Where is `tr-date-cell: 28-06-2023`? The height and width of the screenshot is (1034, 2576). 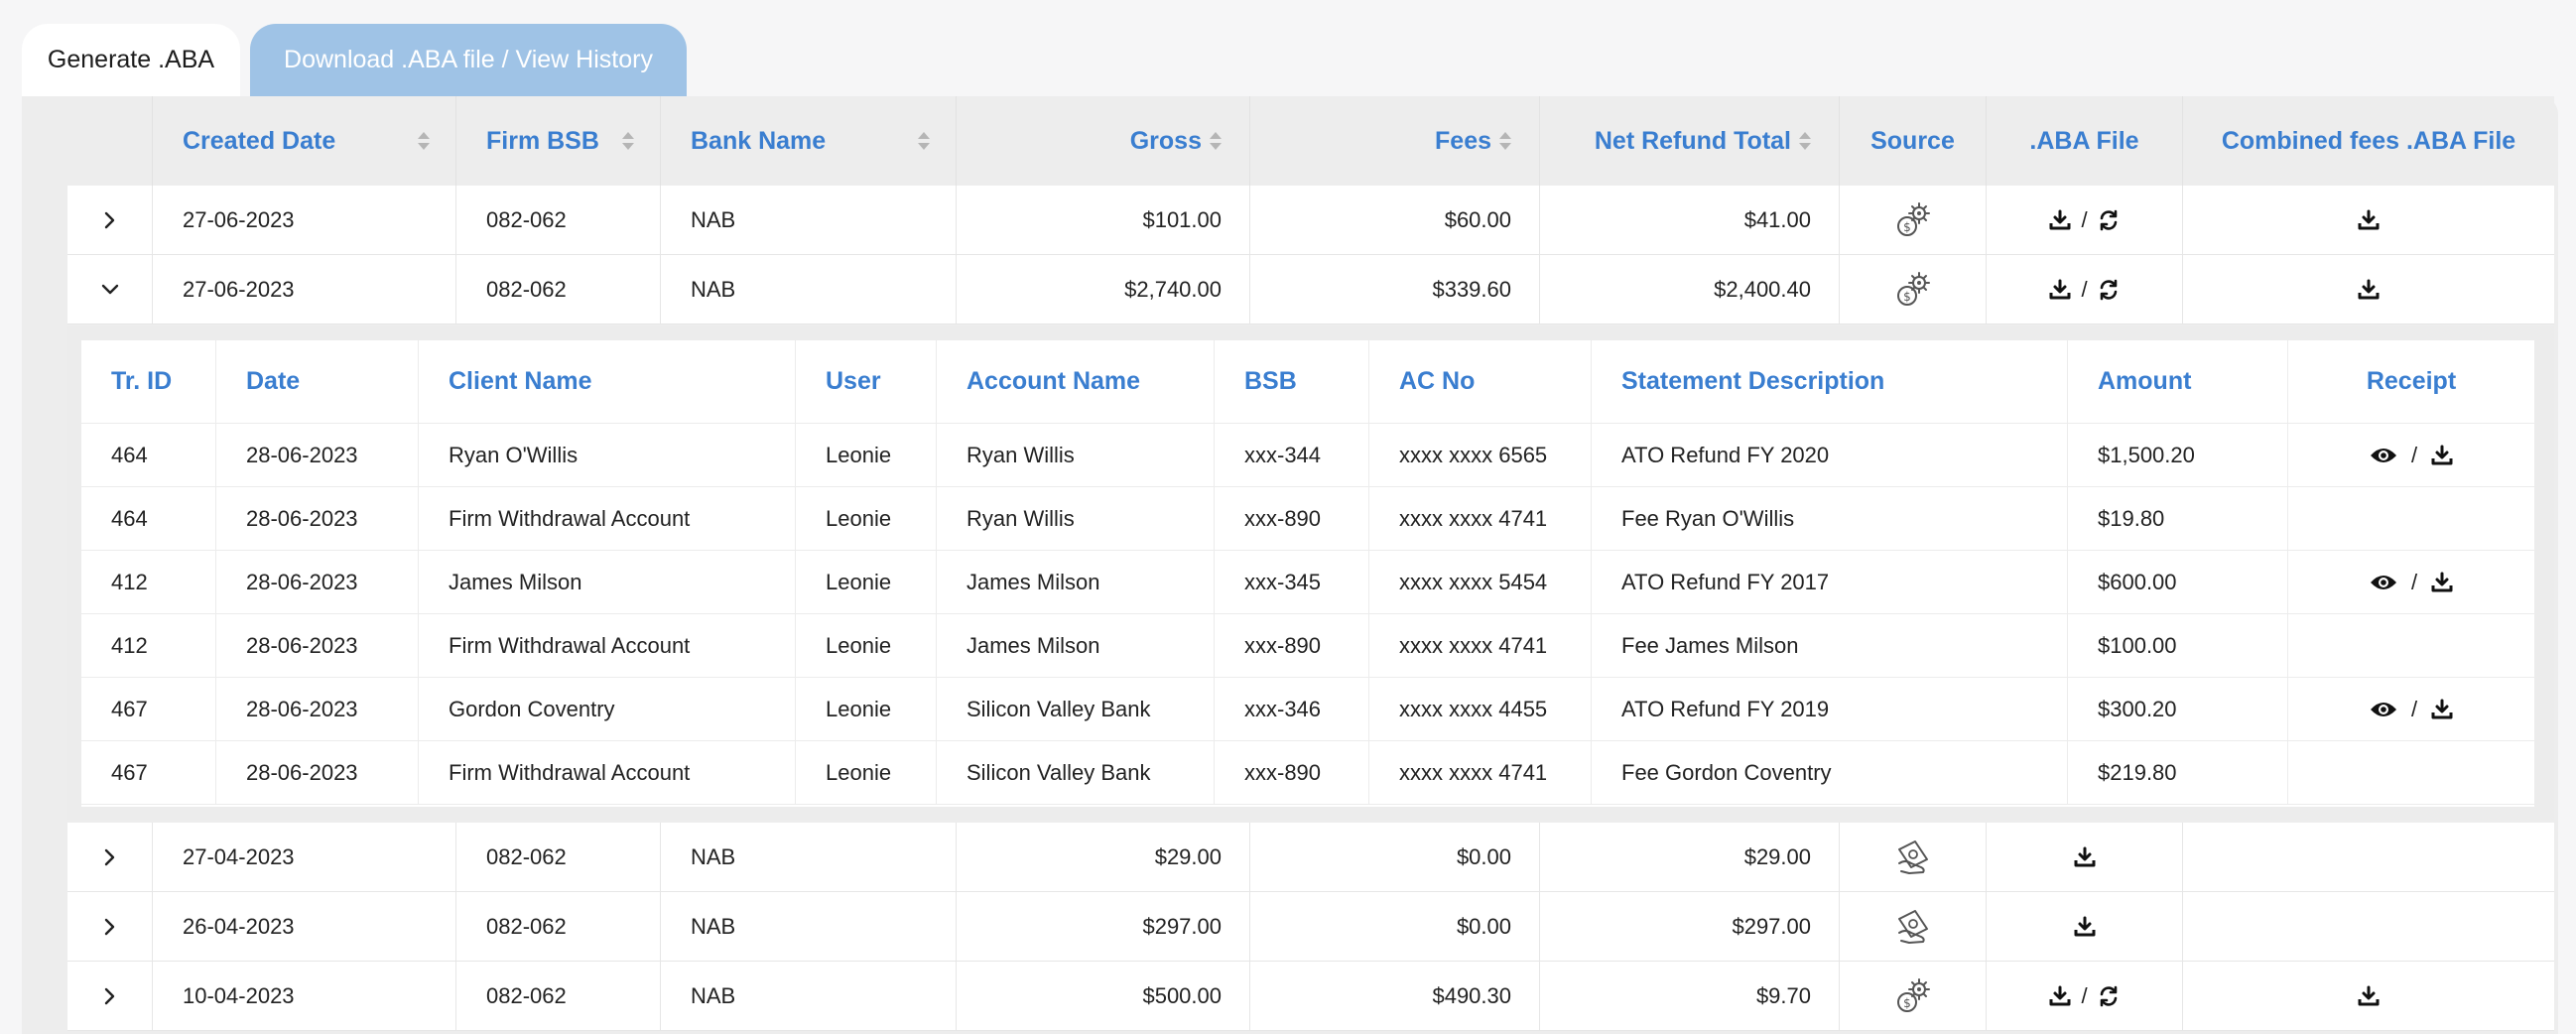
tr-date-cell: 28-06-2023 is located at coordinates (318, 772).